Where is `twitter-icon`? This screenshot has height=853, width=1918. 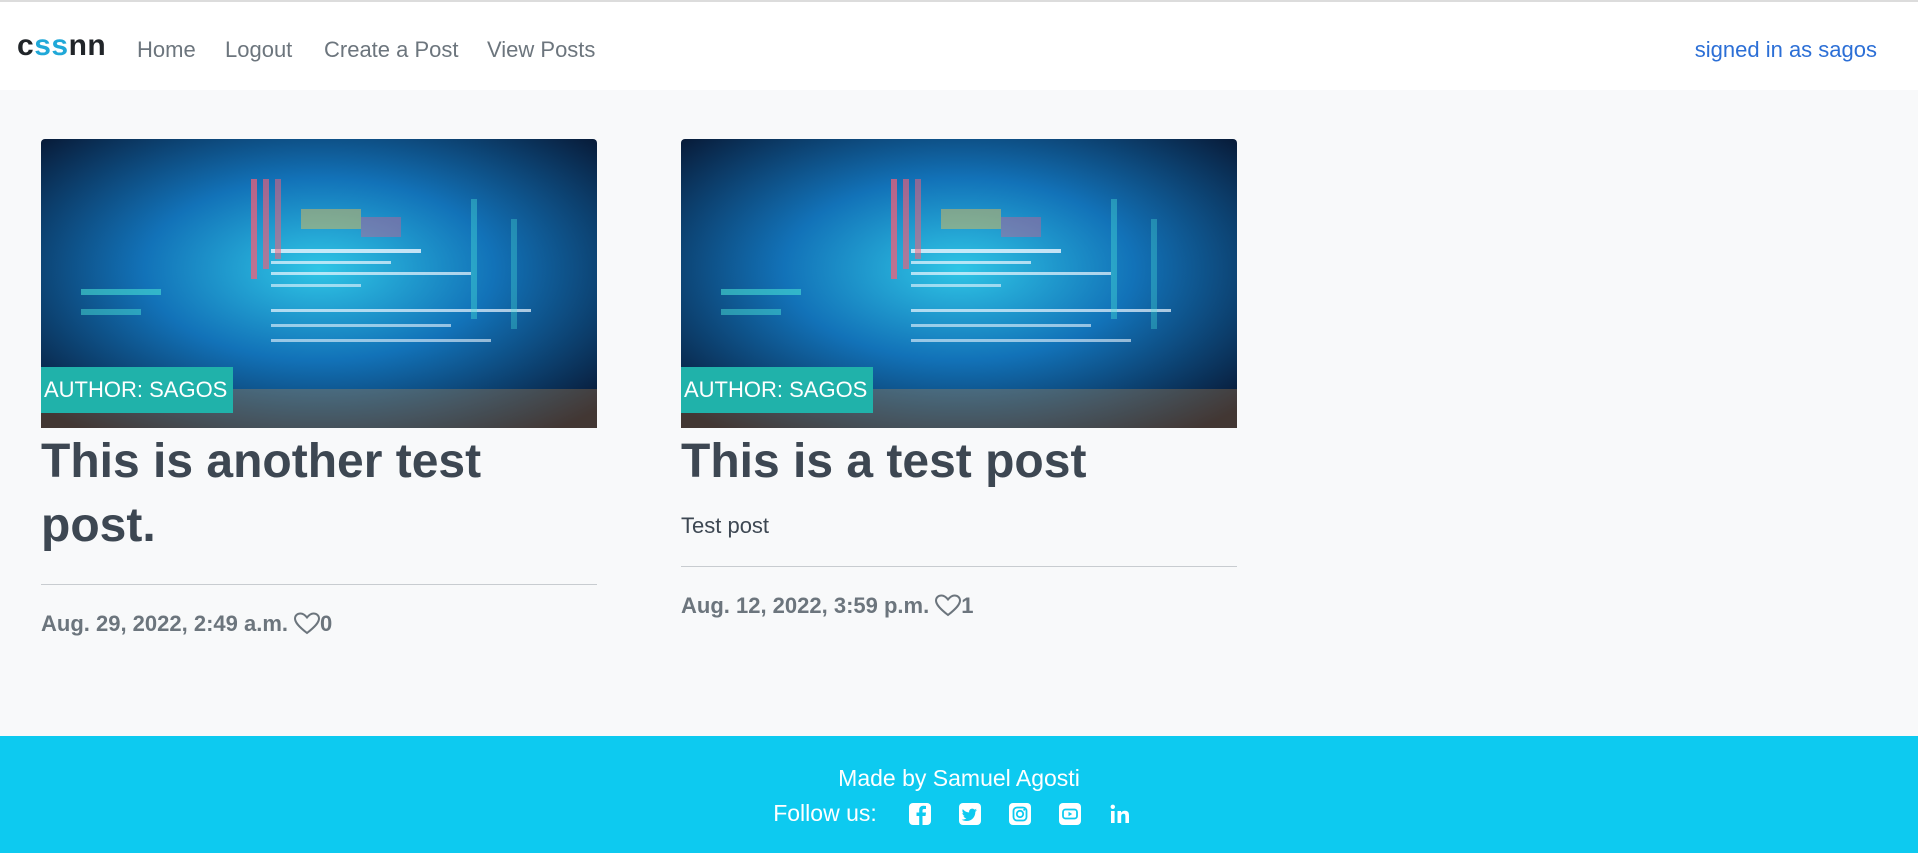 twitter-icon is located at coordinates (970, 814).